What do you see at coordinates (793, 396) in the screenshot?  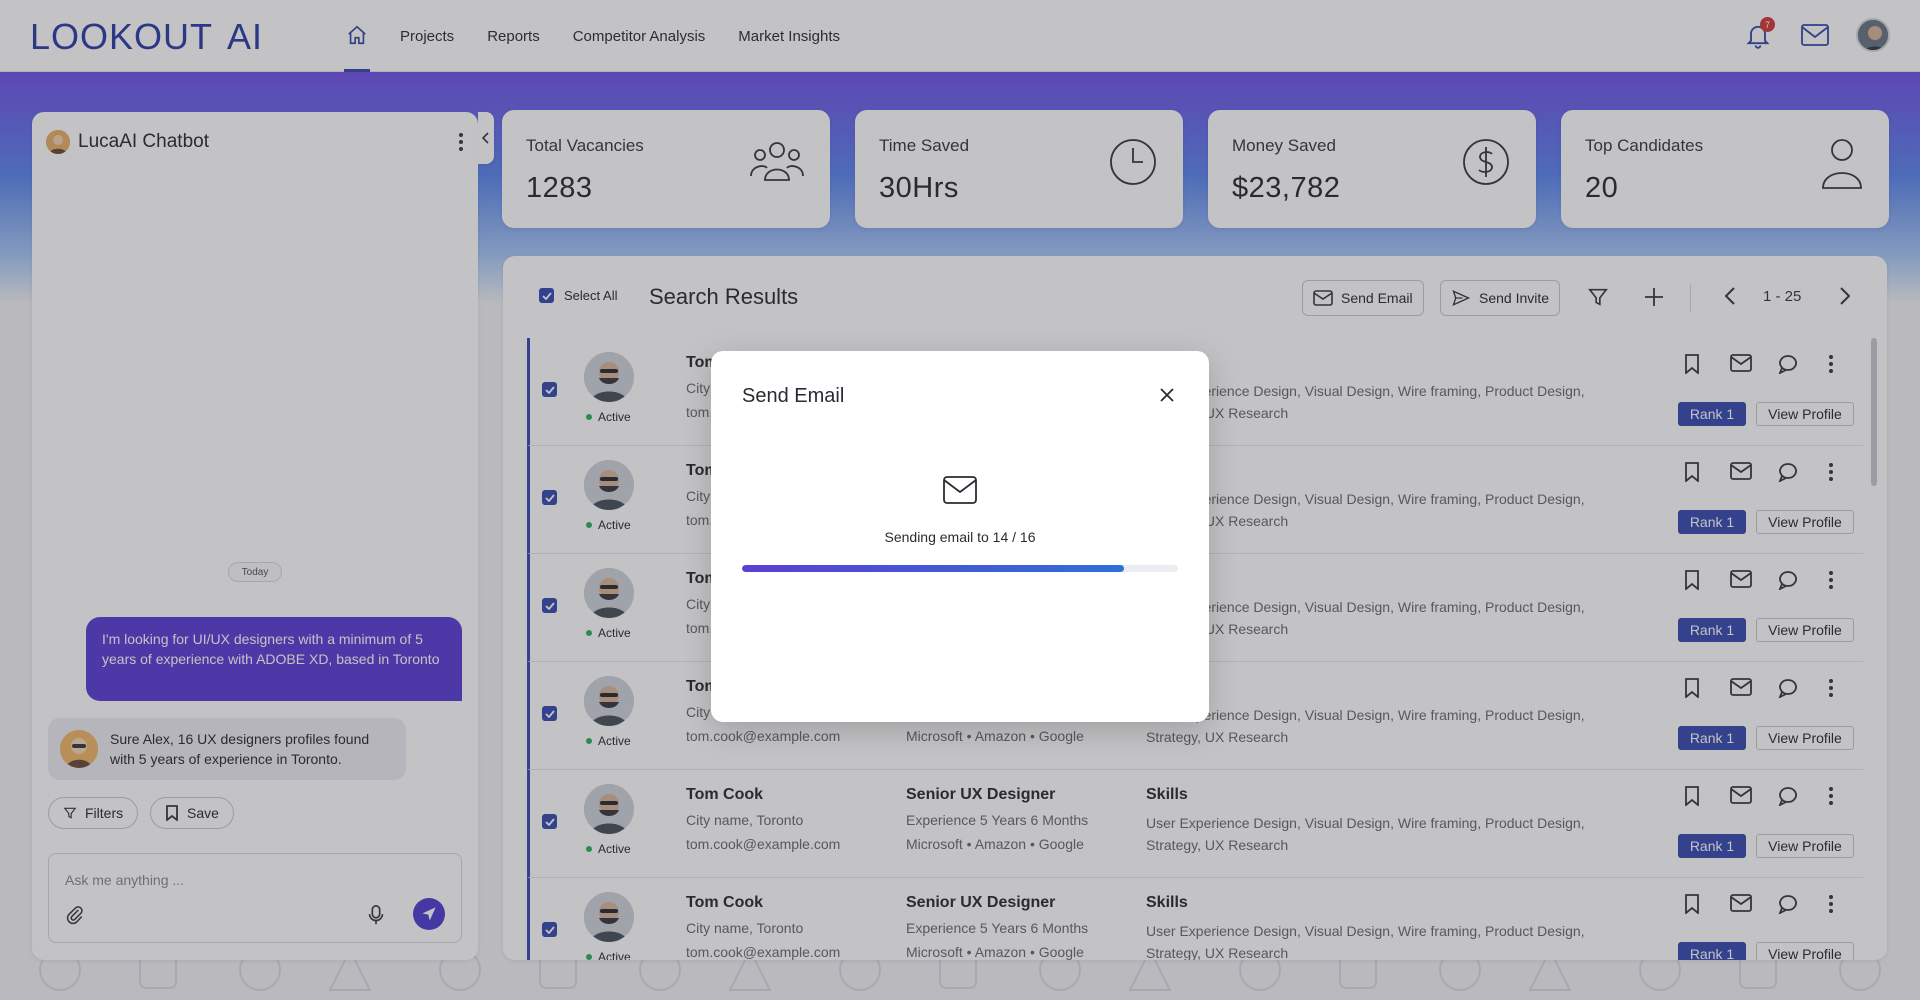 I see `modal-title: Send Email` at bounding box center [793, 396].